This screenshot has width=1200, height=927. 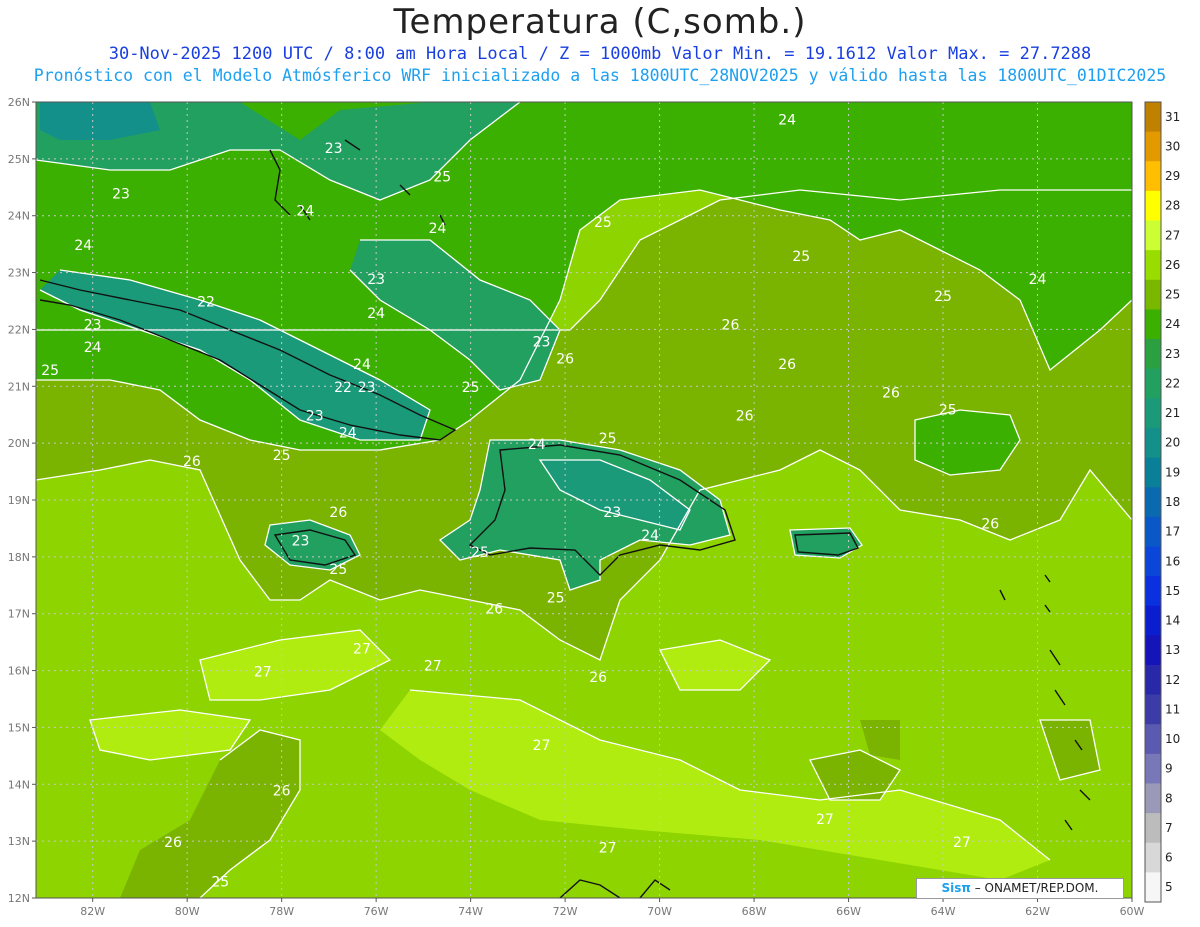 What do you see at coordinates (1172, 413) in the screenshot?
I see `colorbar-label: 21` at bounding box center [1172, 413].